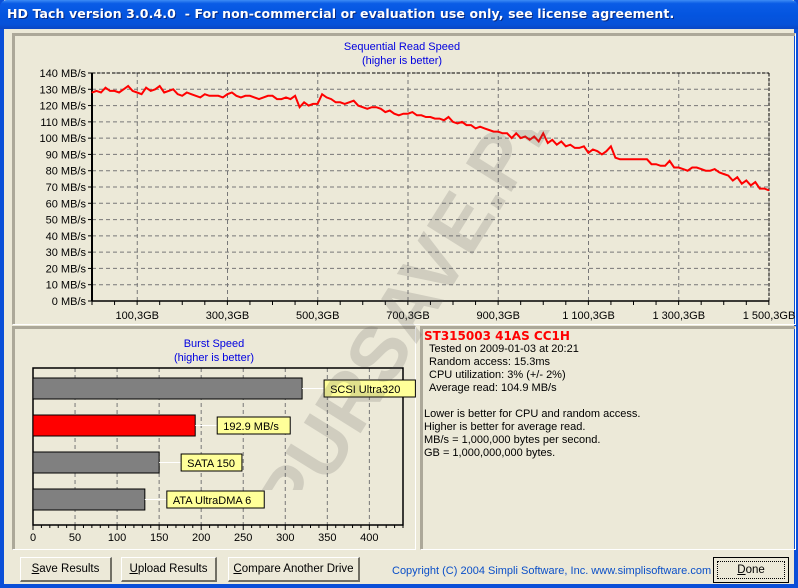 This screenshot has width=798, height=588. I want to click on bar-label: ATA UltraDMA 6, so click(212, 501).